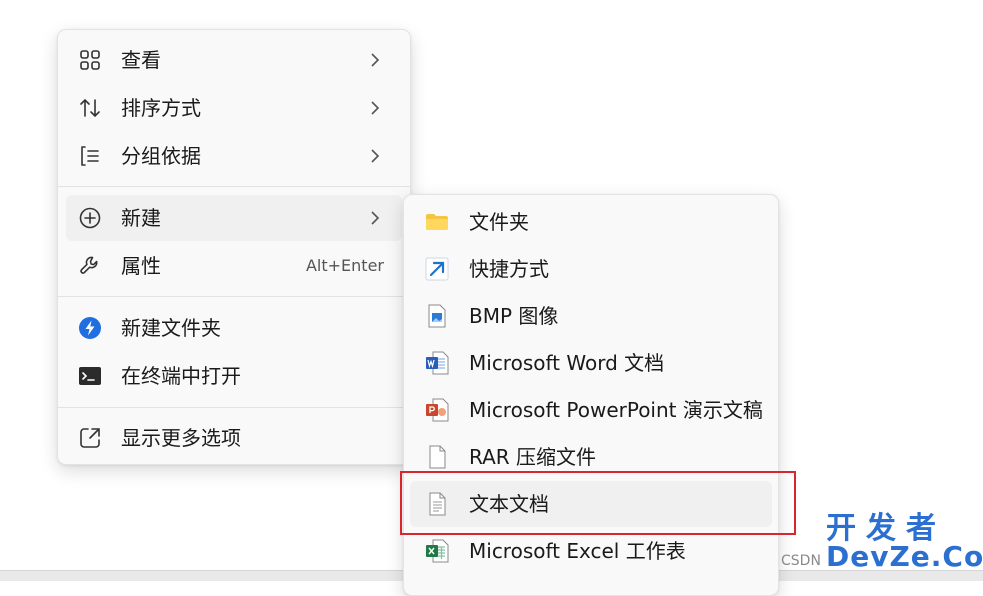 The width and height of the screenshot is (983, 596). Describe the element at coordinates (598, 503) in the screenshot. I see `red-highlight-box` at that location.